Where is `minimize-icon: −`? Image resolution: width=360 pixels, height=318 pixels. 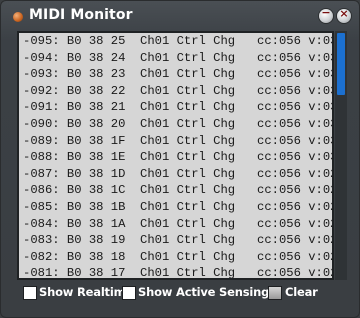 minimize-icon: − is located at coordinates (326, 12).